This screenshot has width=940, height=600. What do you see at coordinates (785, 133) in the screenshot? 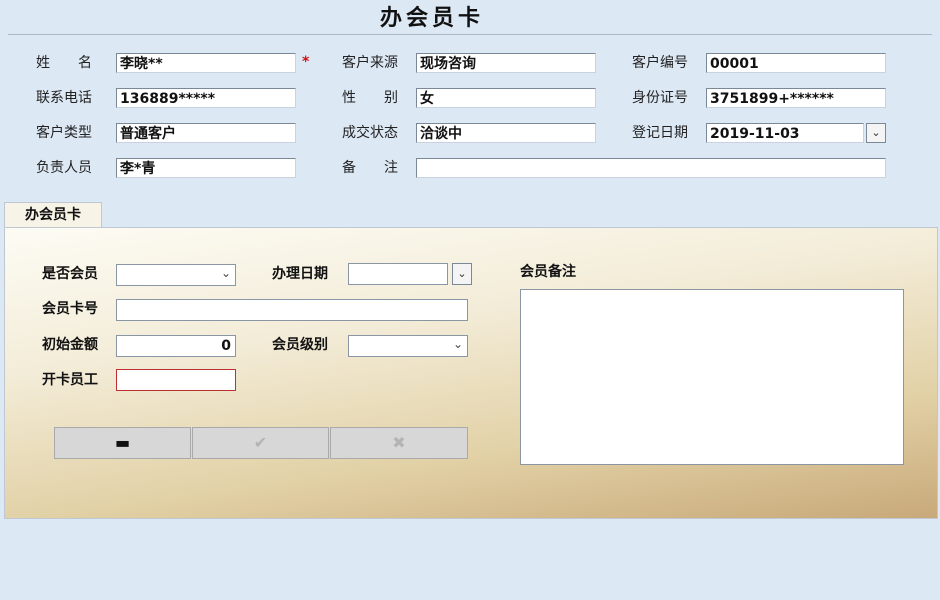
I see `reg-date-field: 2019-11-03` at bounding box center [785, 133].